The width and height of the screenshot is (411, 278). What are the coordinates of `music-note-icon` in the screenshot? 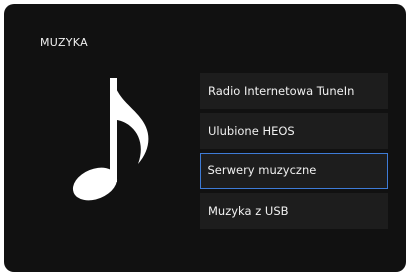 It's located at (116, 141).